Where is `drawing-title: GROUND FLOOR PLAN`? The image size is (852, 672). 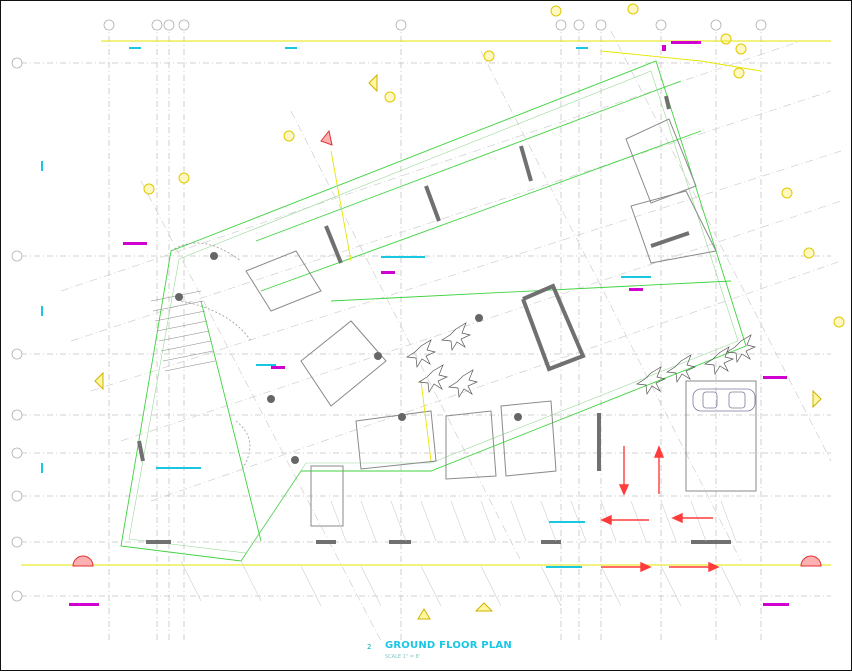 drawing-title: GROUND FLOOR PLAN is located at coordinates (448, 645).